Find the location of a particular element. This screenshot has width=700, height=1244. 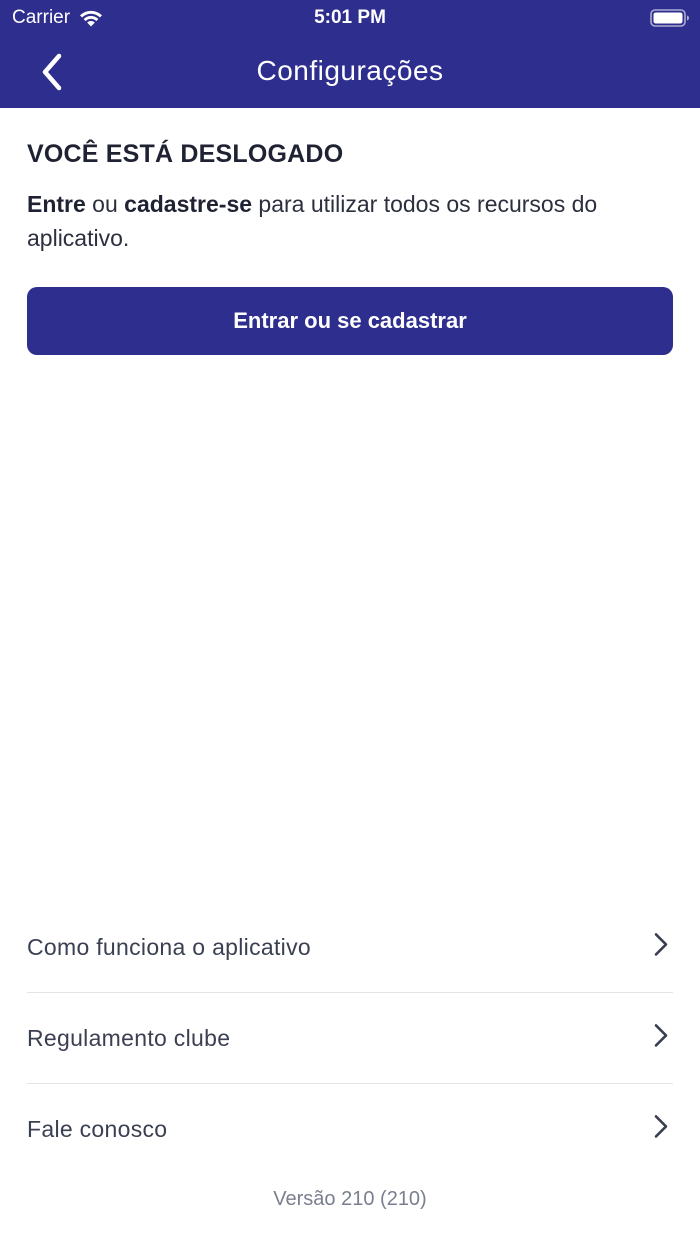

desc-enter-text: Entre is located at coordinates (56, 204).